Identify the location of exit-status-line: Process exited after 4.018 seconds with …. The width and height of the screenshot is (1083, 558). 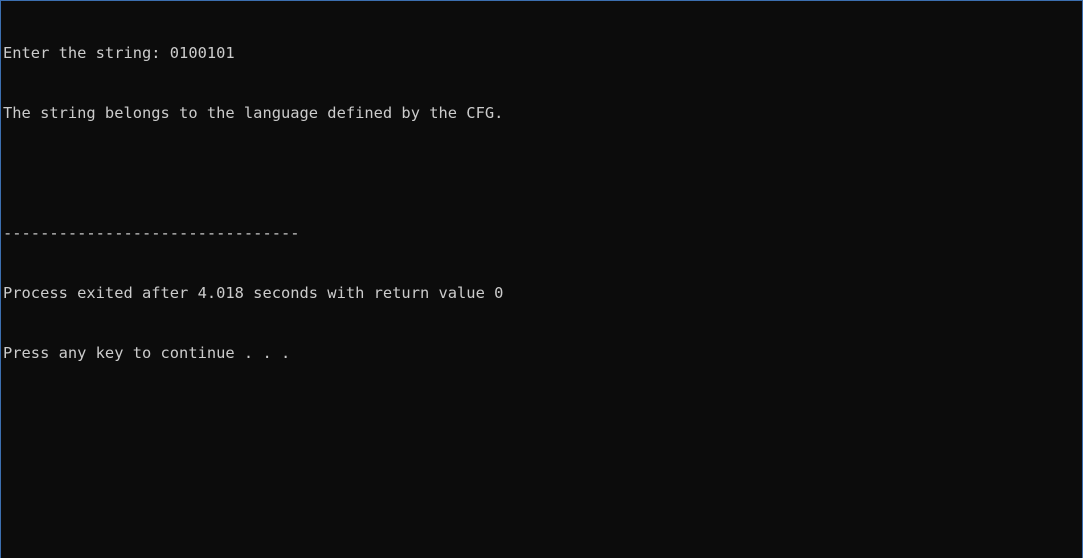
(253, 293).